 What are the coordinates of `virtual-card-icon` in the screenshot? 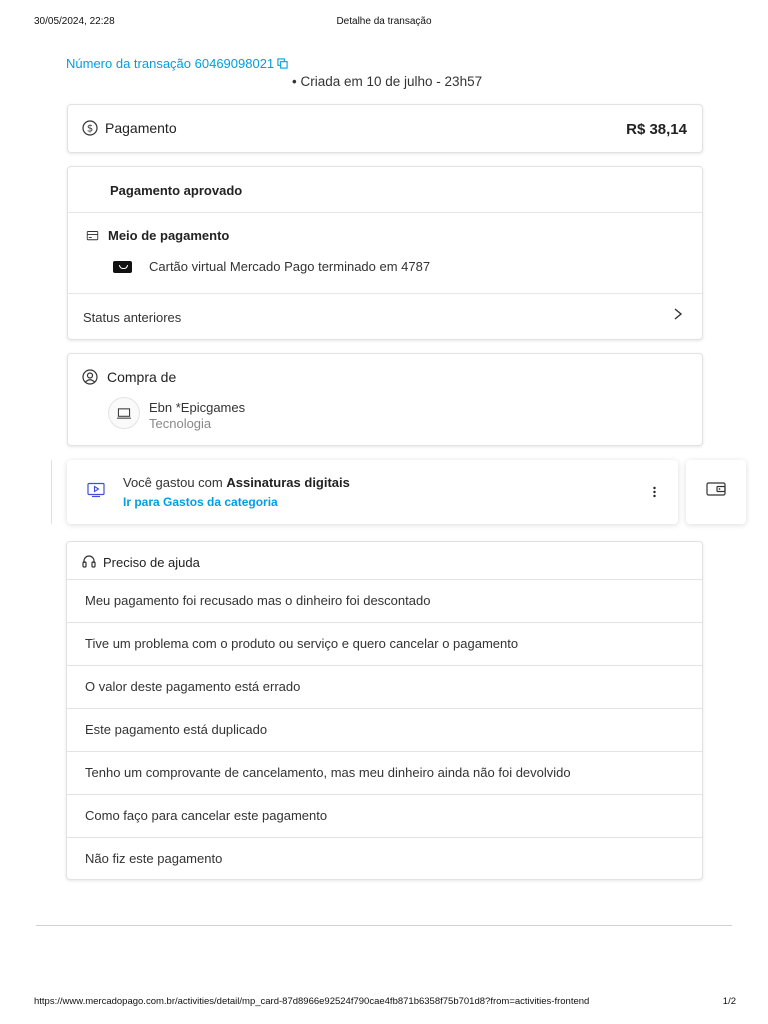 It's located at (122, 266).